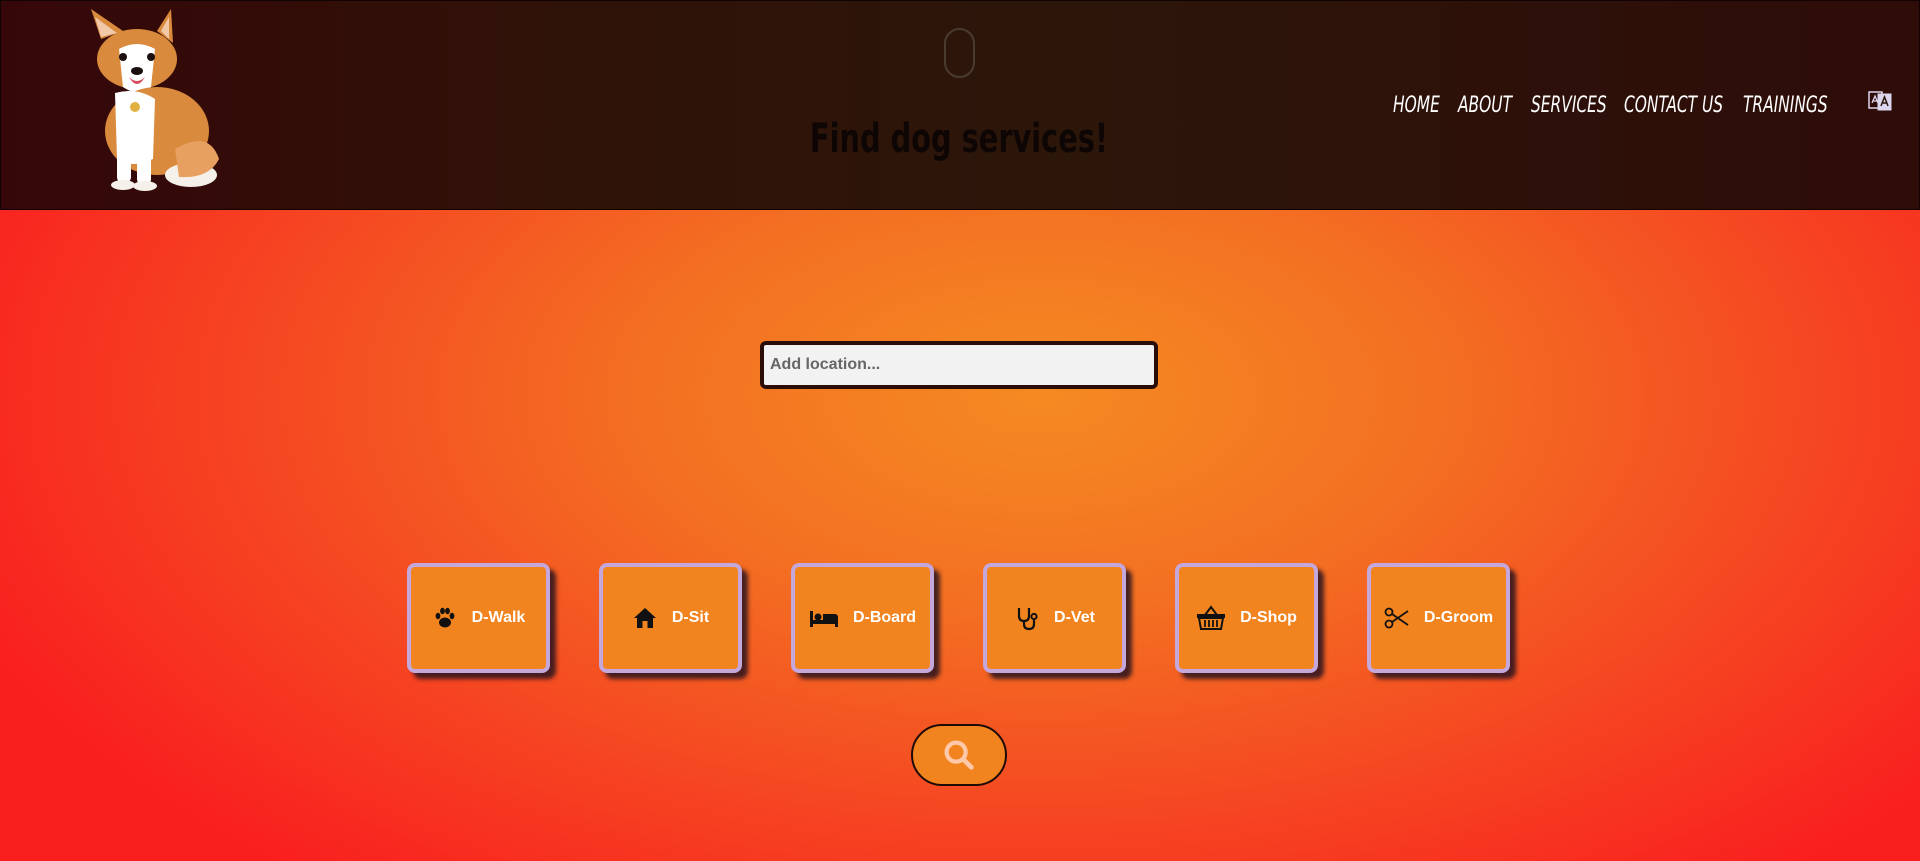 This screenshot has width=1920, height=861. I want to click on main-nav: HOME ABOUT SERVICES CONTACT US TRAININGS, so click(1622, 105).